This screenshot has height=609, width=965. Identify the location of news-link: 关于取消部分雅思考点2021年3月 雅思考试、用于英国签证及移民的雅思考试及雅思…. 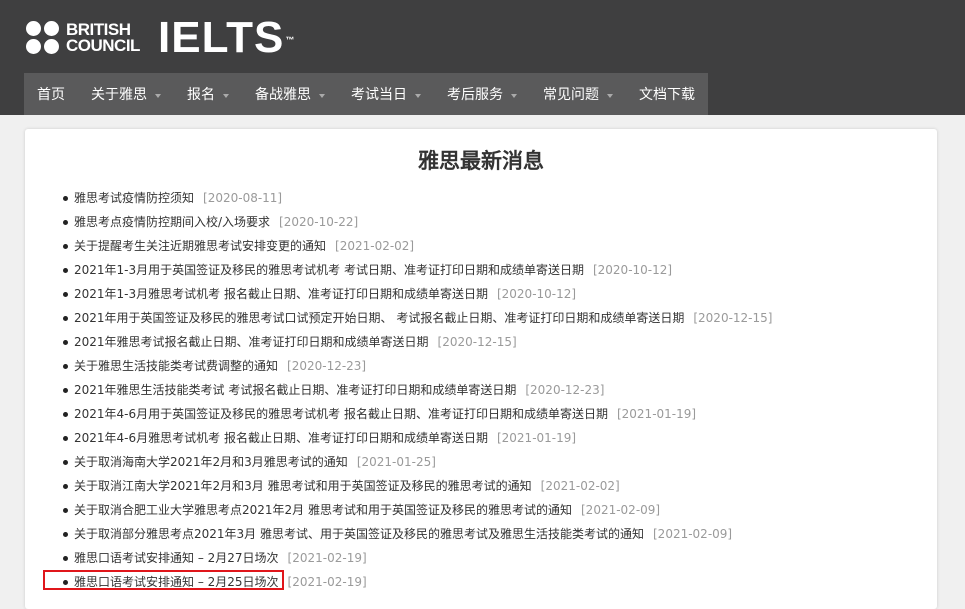
(359, 534).